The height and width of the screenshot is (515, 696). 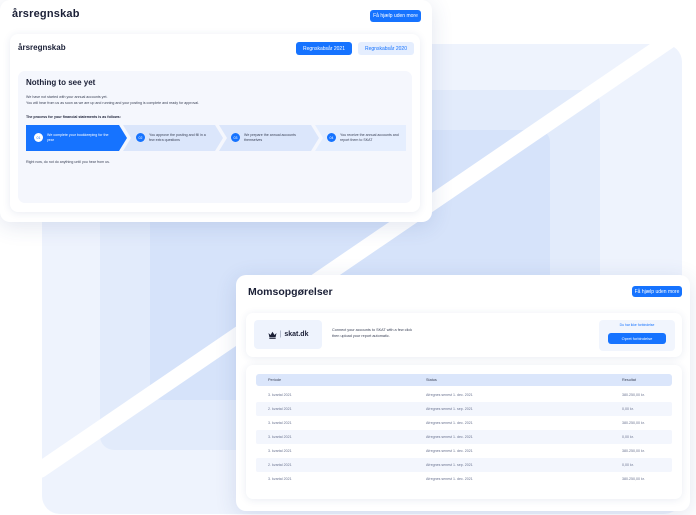 I want to click on connect-button: Opret forbindelse, so click(x=637, y=338).